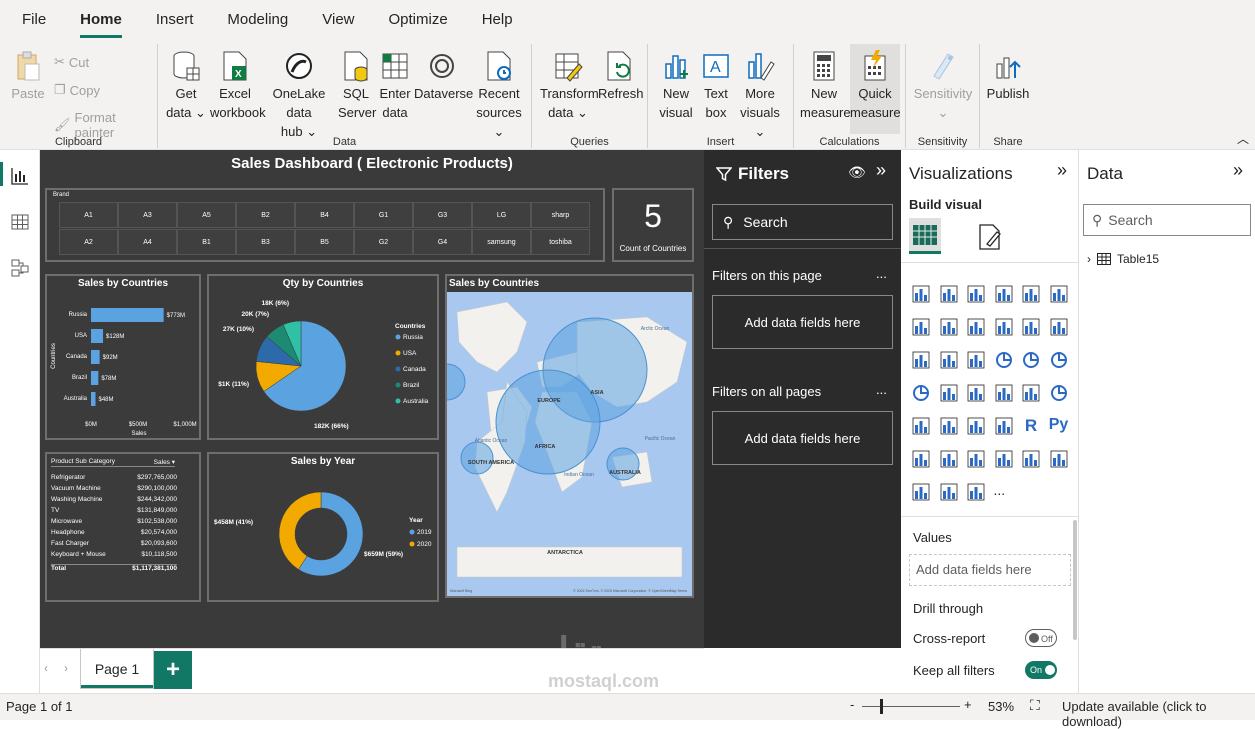 The height and width of the screenshot is (729, 1255). I want to click on new-measure-button: New measure, so click(825, 83).